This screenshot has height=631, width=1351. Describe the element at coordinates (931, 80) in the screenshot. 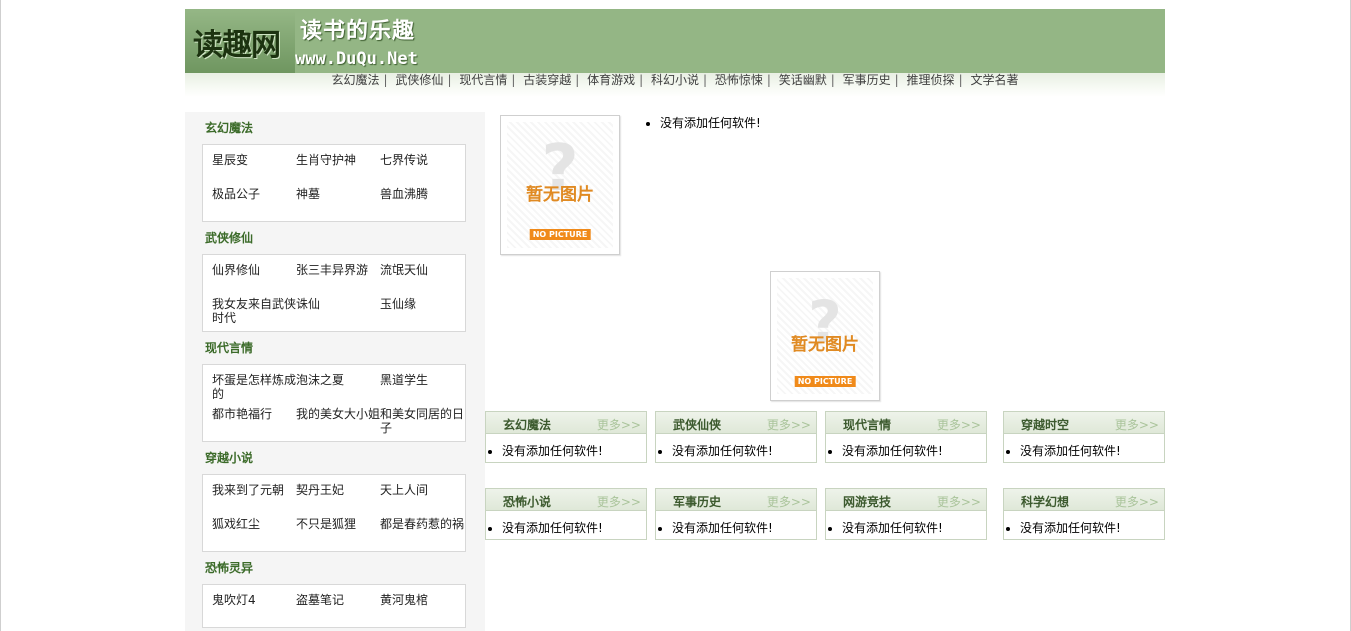

I see `nav-item: 推理侦探` at that location.